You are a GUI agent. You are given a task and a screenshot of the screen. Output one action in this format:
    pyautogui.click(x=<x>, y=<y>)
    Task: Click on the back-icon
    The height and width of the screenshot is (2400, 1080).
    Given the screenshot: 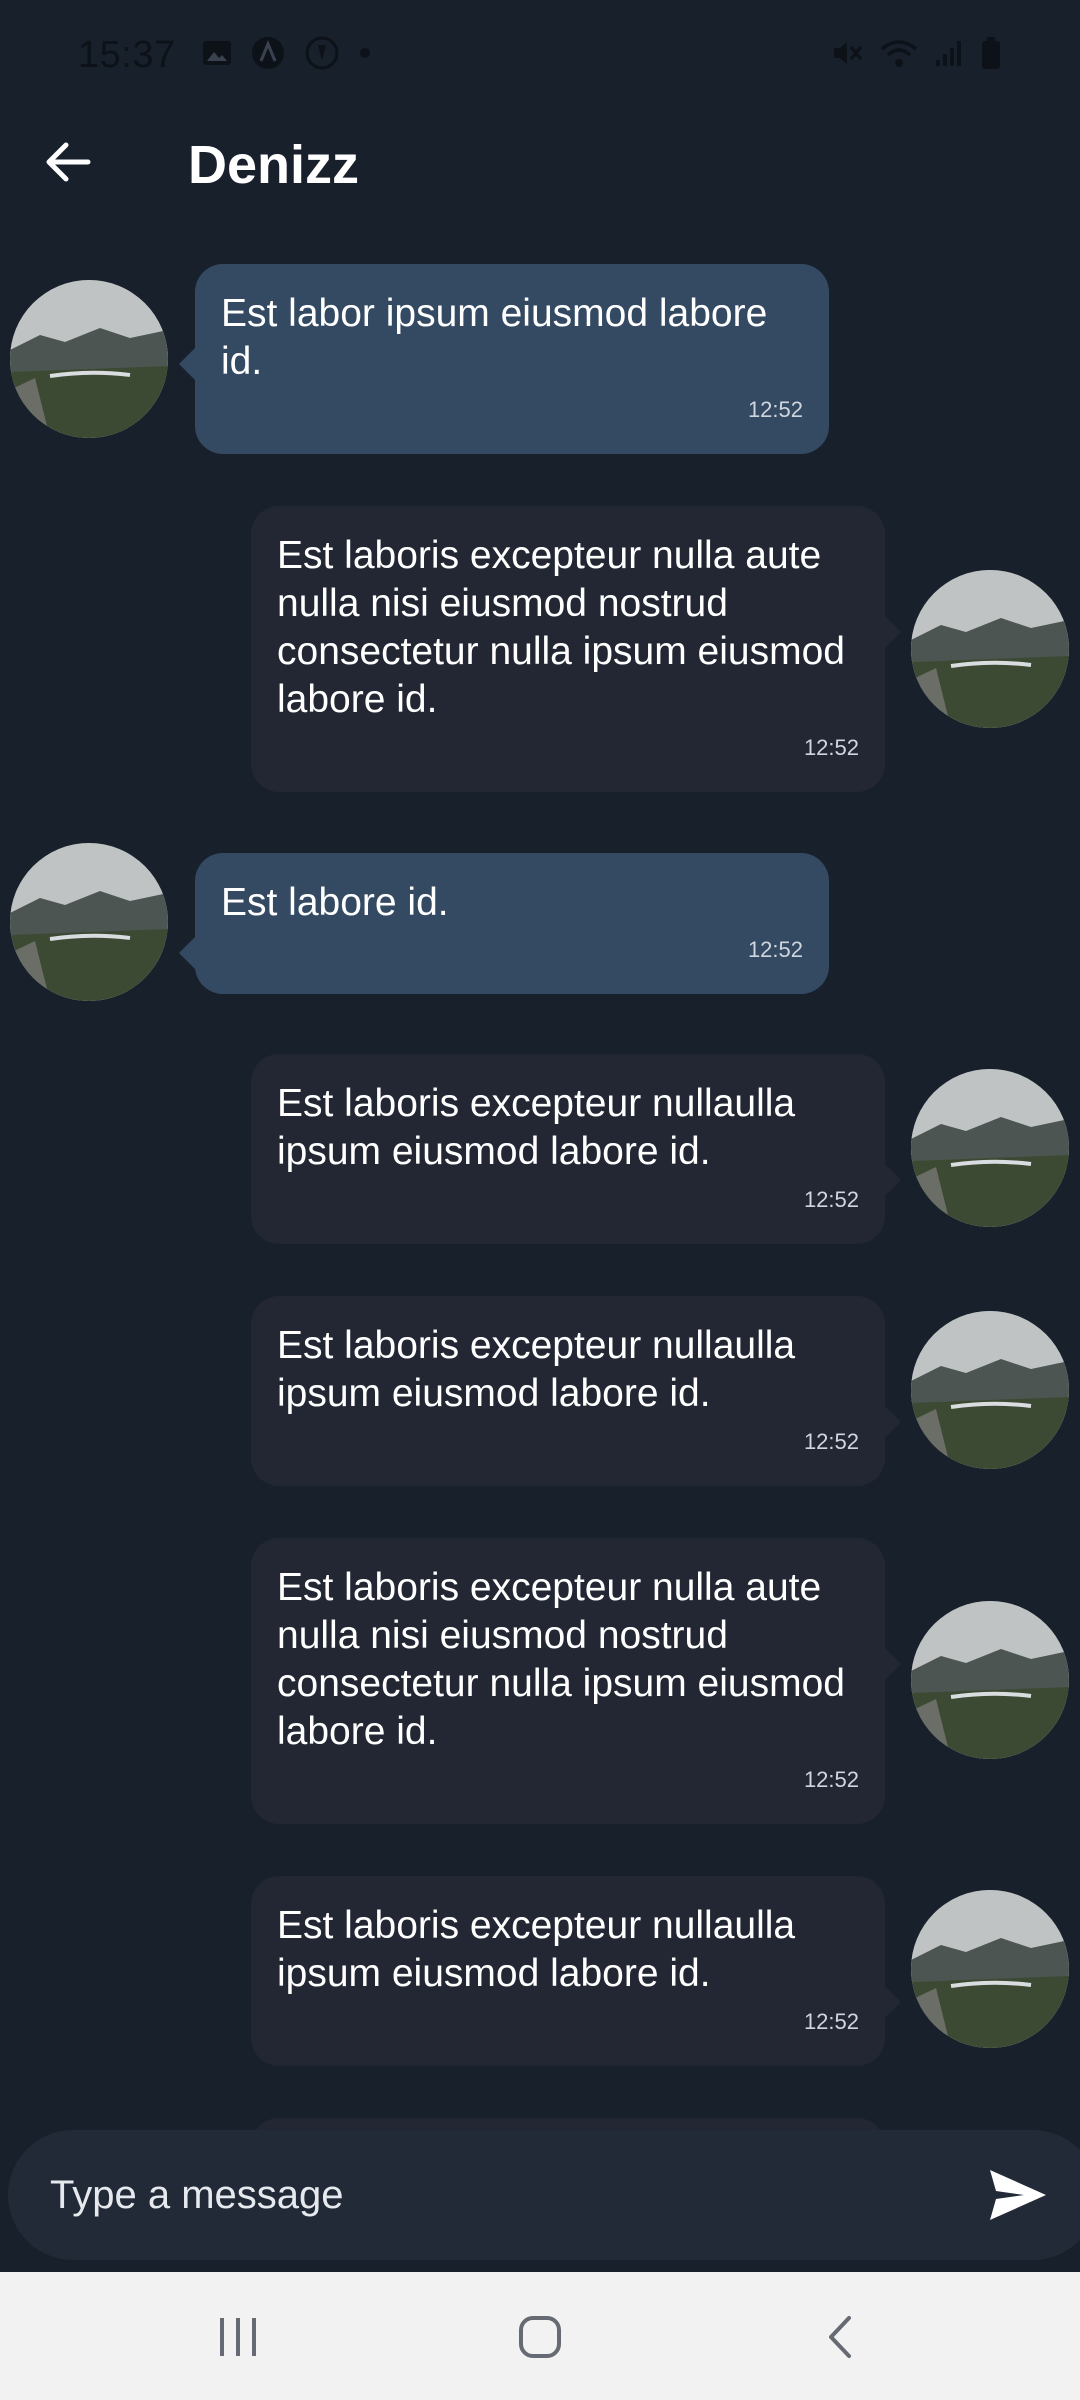 What is the action you would take?
    pyautogui.click(x=840, y=2337)
    